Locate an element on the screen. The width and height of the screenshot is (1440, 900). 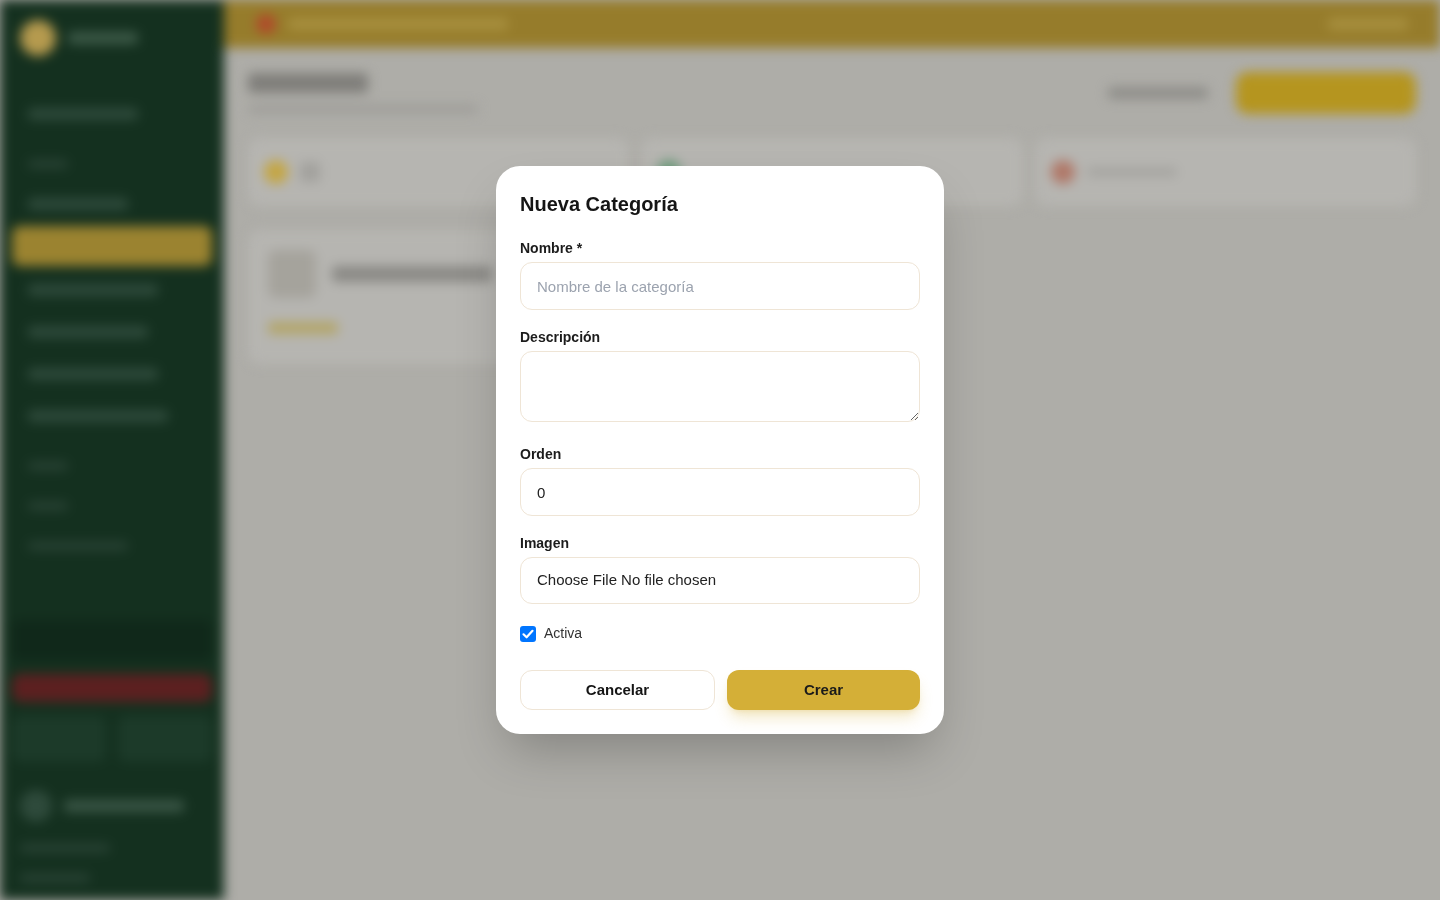
create-button: Crear is located at coordinates (823, 690).